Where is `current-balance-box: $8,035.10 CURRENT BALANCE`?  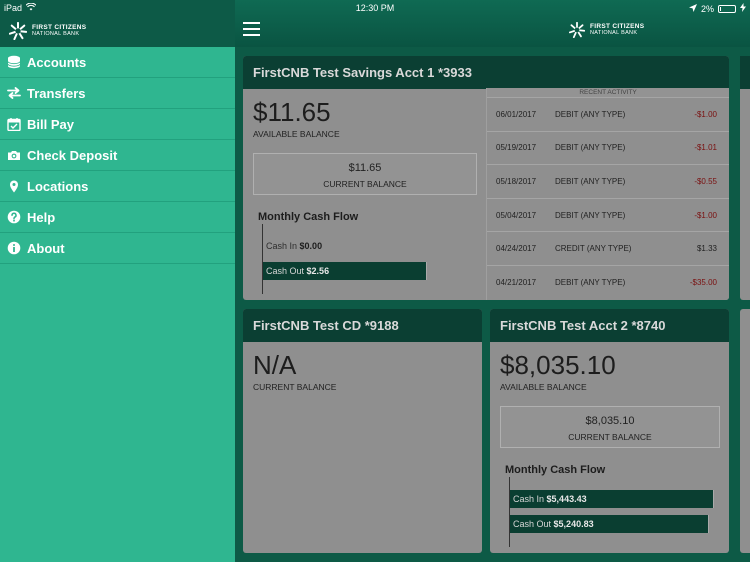 current-balance-box: $8,035.10 CURRENT BALANCE is located at coordinates (610, 427).